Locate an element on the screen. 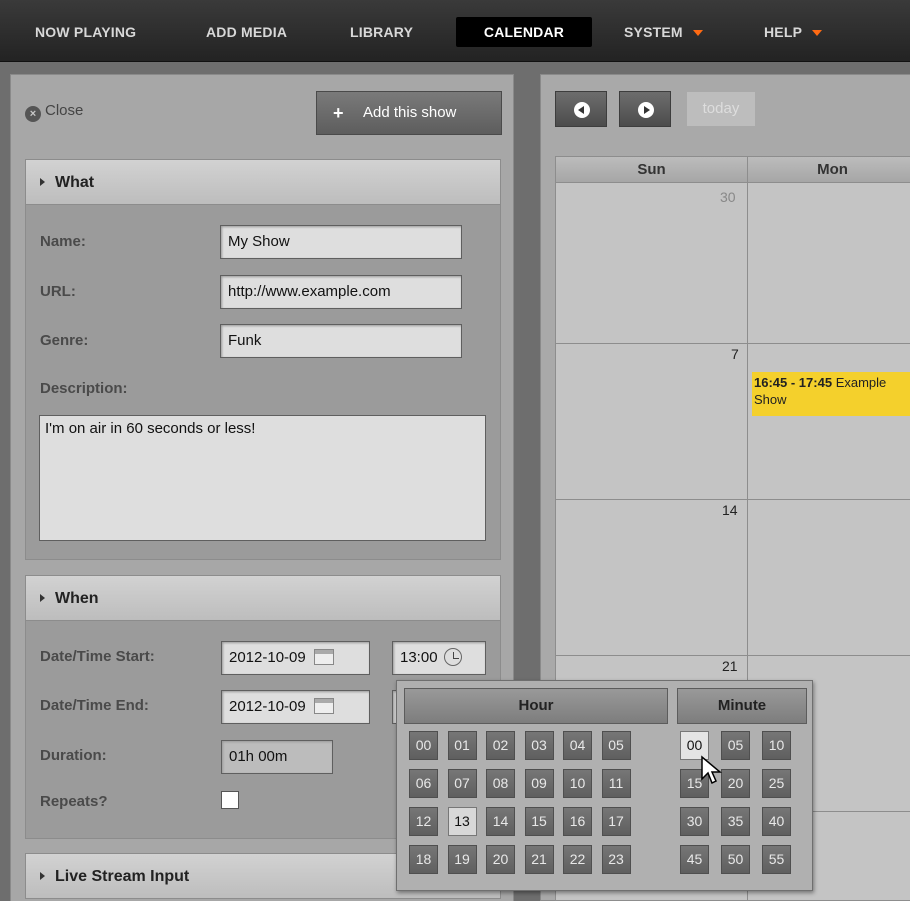  minute-option-10: 10 is located at coordinates (776, 745).